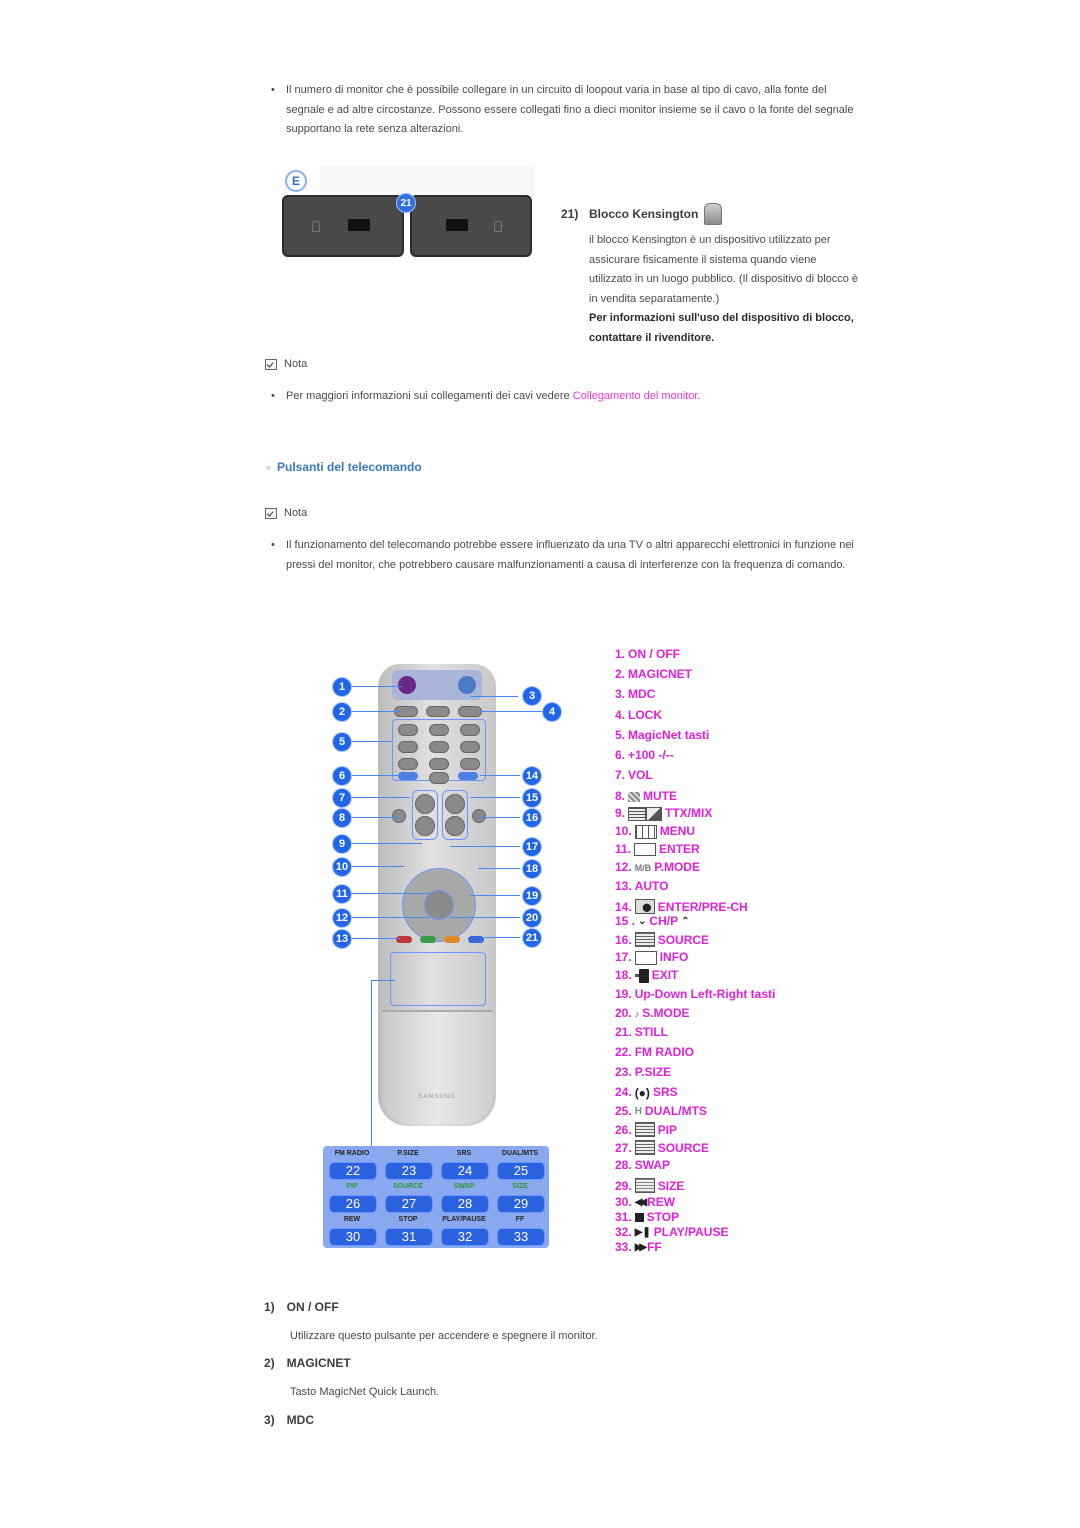 The height and width of the screenshot is (1528, 1080). I want to click on key-label: CH/P, so click(664, 921).